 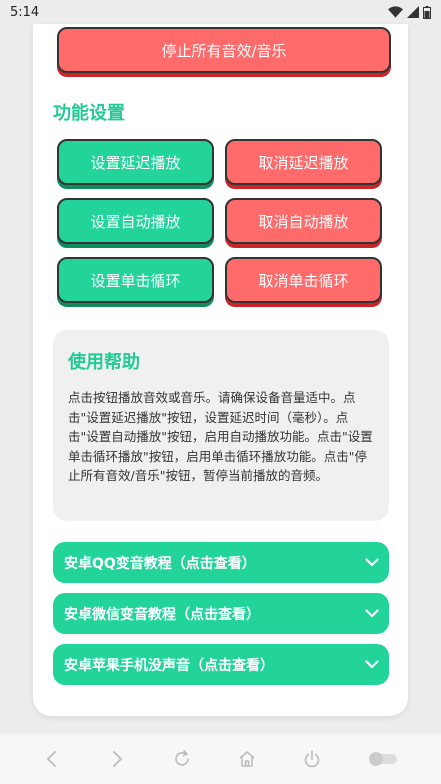 What do you see at coordinates (303, 221) in the screenshot?
I see `cancel-auto-button: 取消自动播放` at bounding box center [303, 221].